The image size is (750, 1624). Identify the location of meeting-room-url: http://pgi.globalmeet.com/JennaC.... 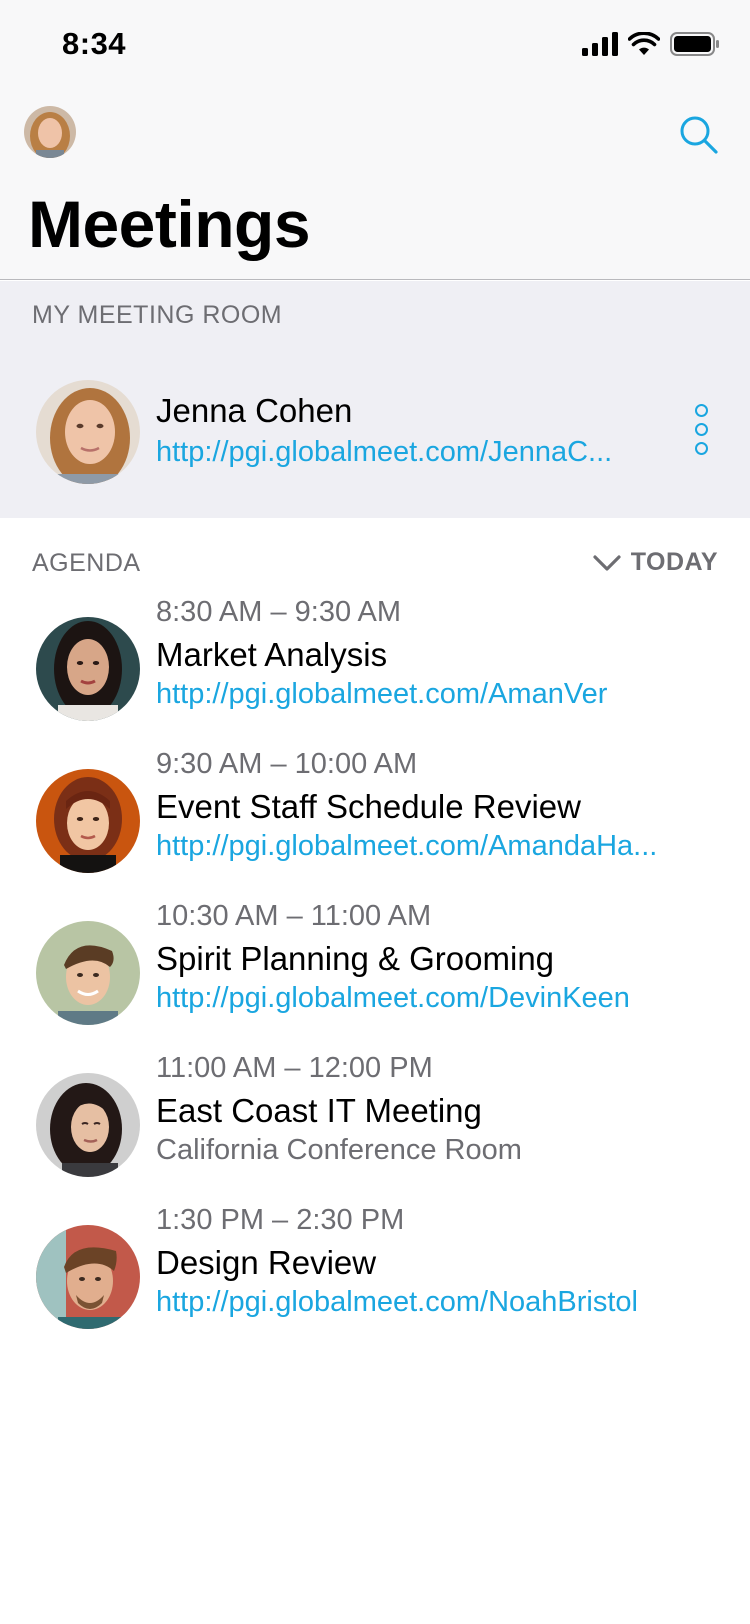
(384, 452).